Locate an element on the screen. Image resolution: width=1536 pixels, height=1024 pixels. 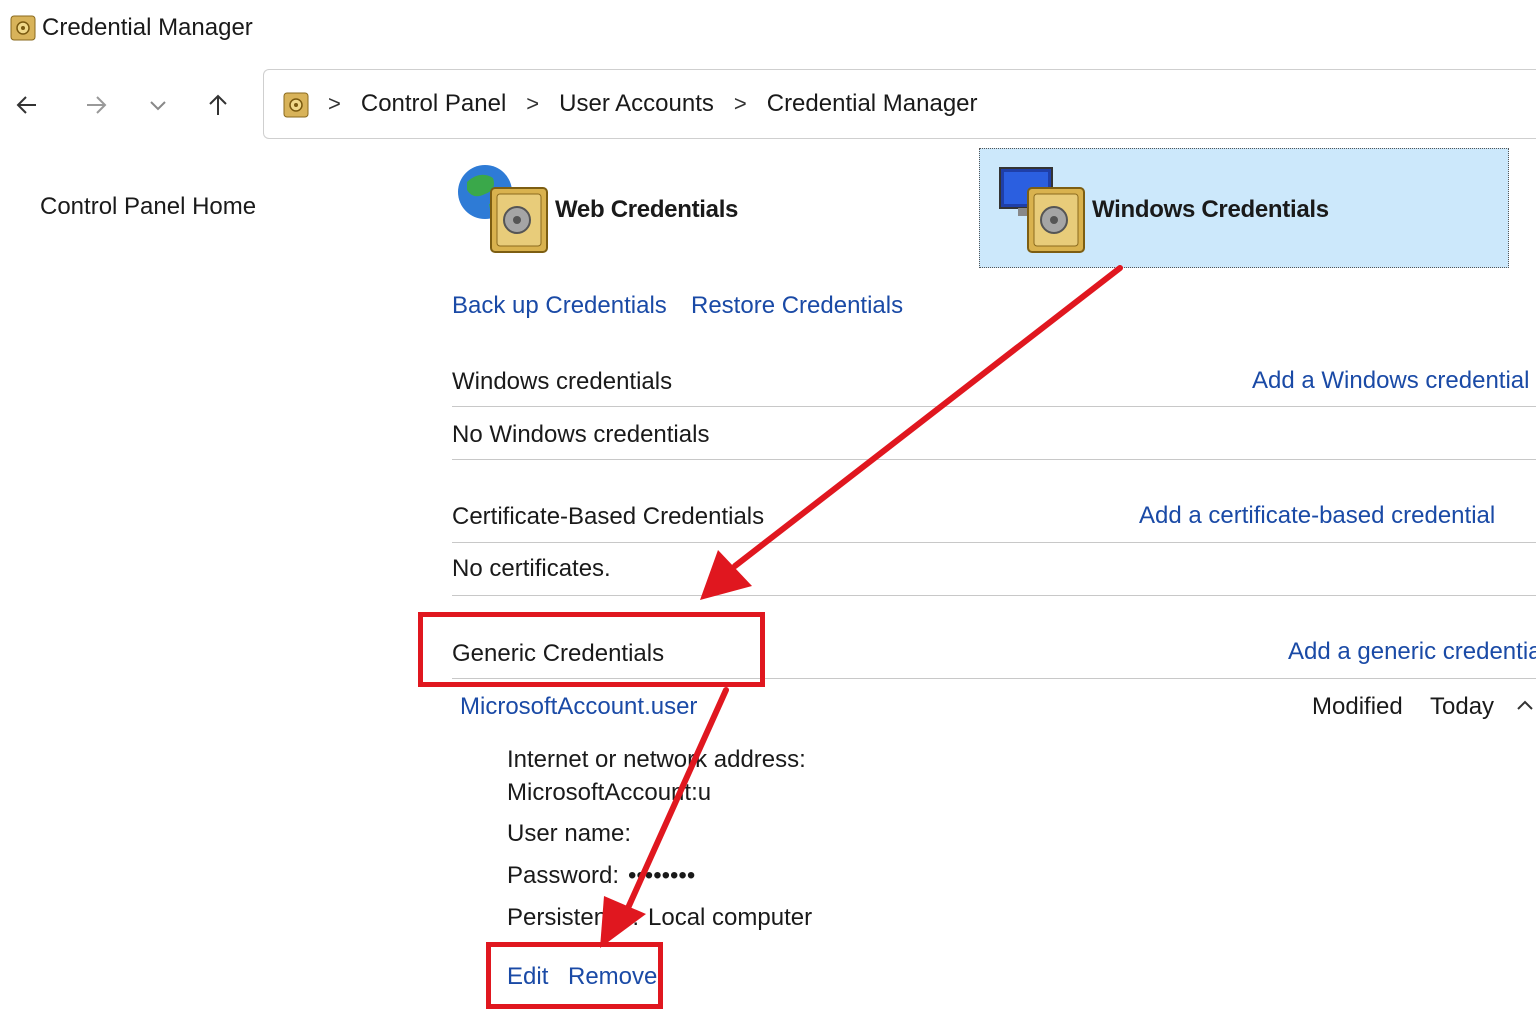
persistence-value: Local computer is located at coordinates (730, 917).